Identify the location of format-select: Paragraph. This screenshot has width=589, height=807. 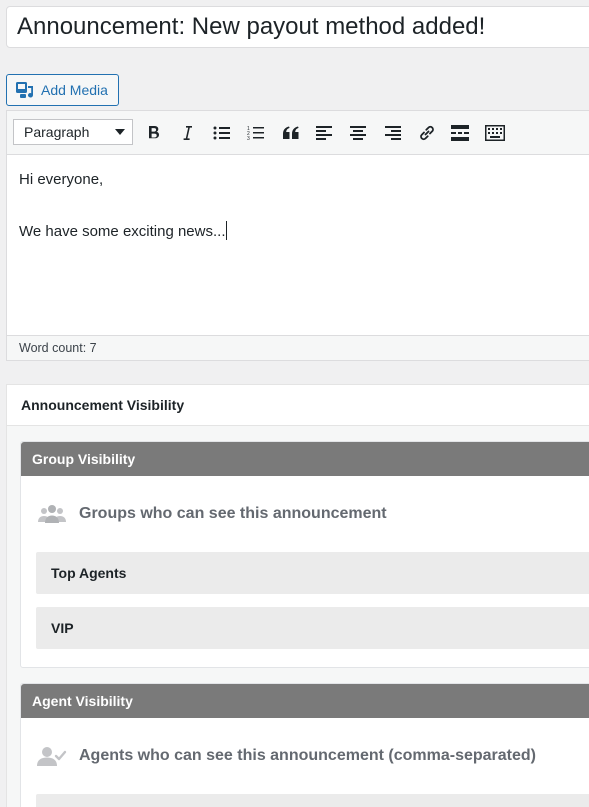
(73, 132).